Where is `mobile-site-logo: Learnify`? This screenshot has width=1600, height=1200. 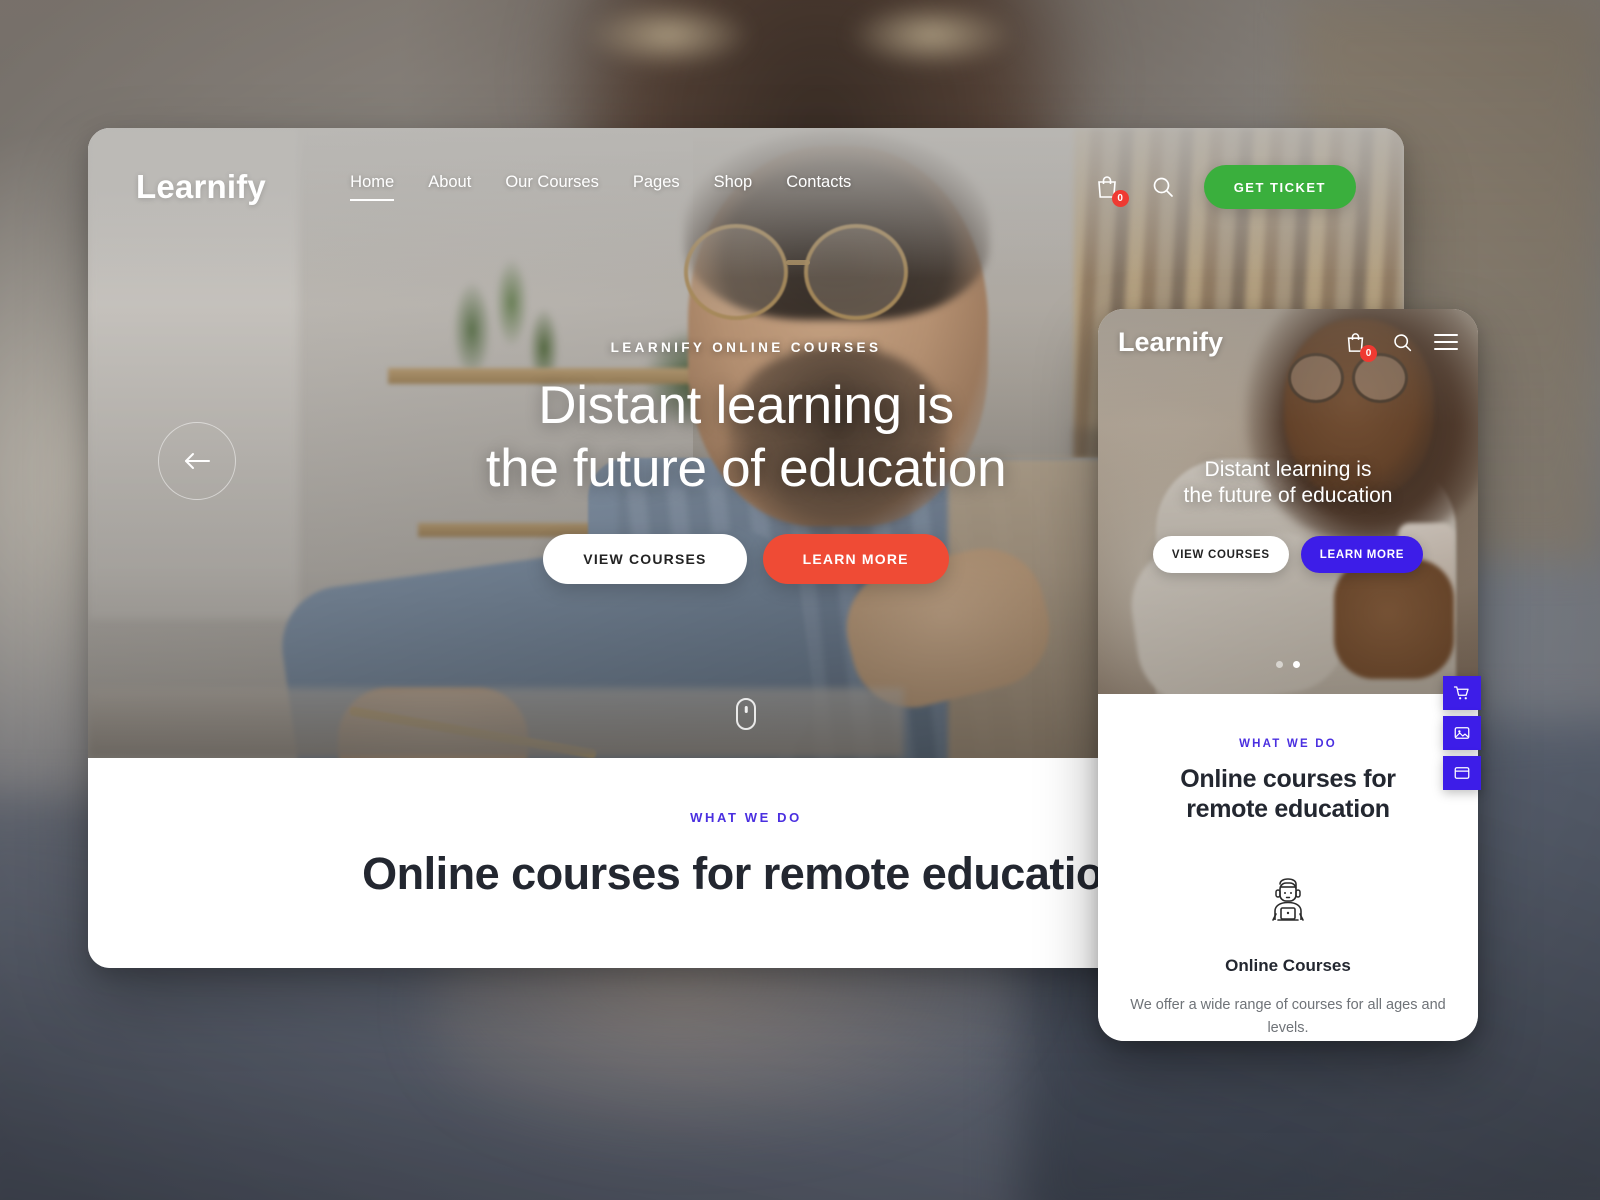 mobile-site-logo: Learnify is located at coordinates (1170, 342).